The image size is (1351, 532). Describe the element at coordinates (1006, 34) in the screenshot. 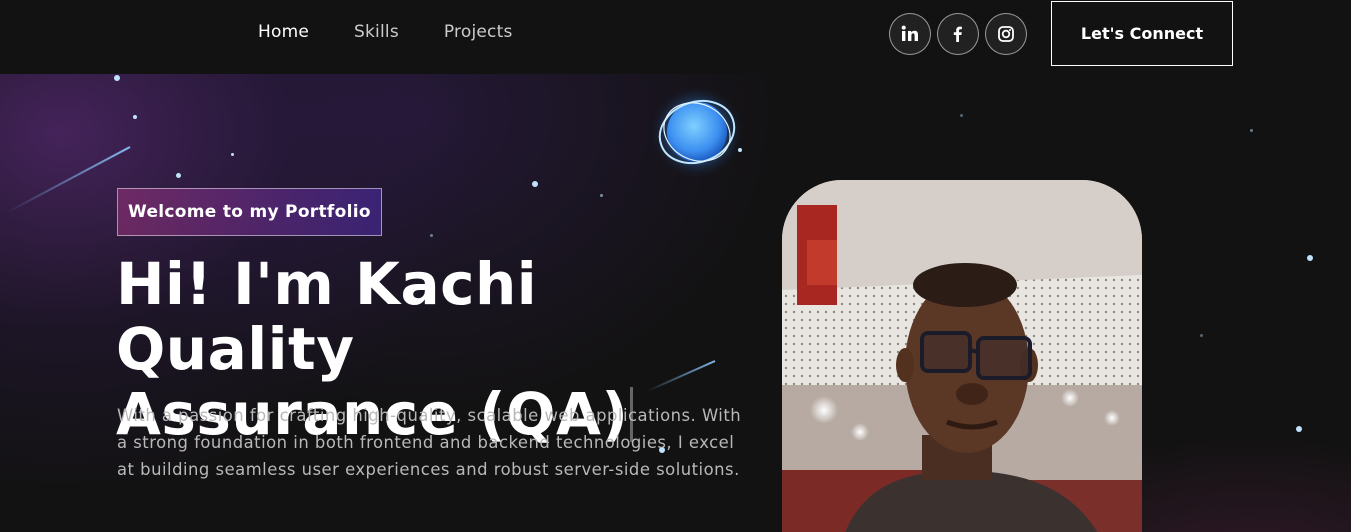

I see `instagram-icon` at that location.